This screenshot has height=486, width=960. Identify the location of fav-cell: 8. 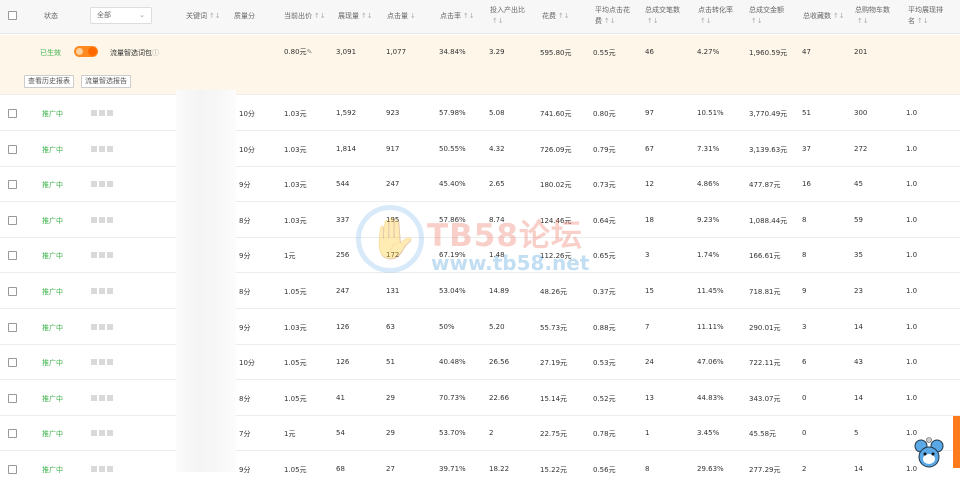
(804, 219).